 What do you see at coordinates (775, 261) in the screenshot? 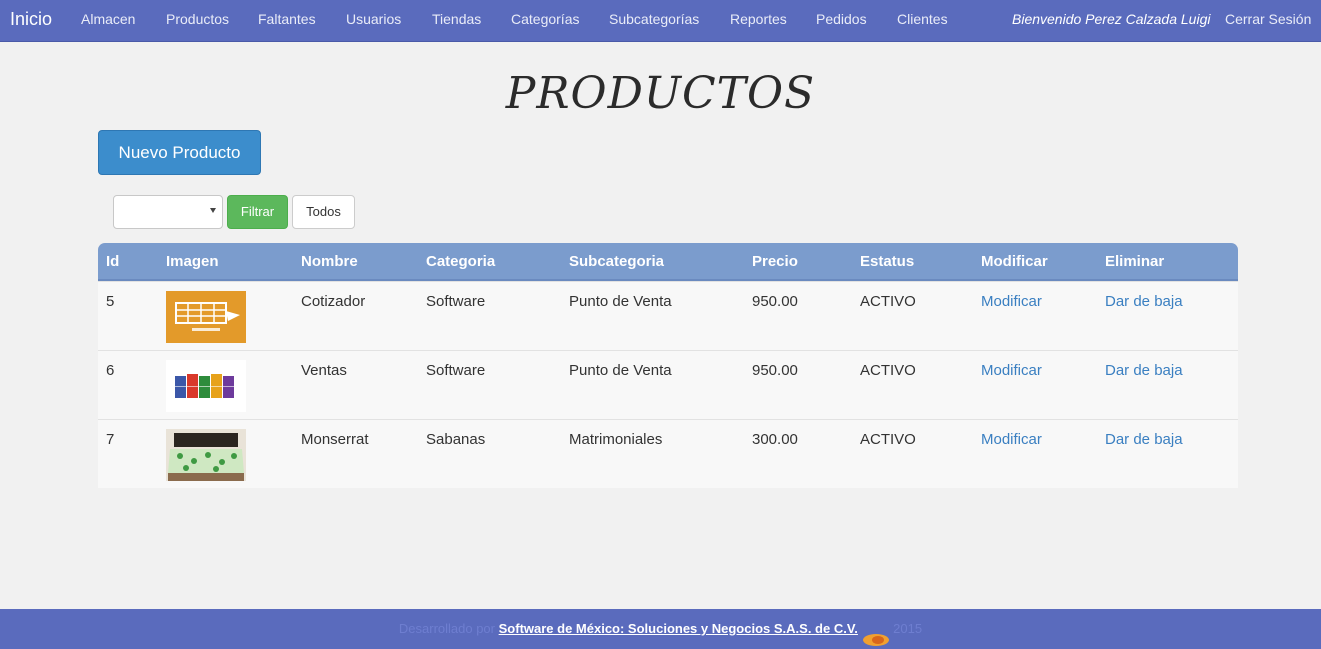
I see `header-precio: Precio` at bounding box center [775, 261].